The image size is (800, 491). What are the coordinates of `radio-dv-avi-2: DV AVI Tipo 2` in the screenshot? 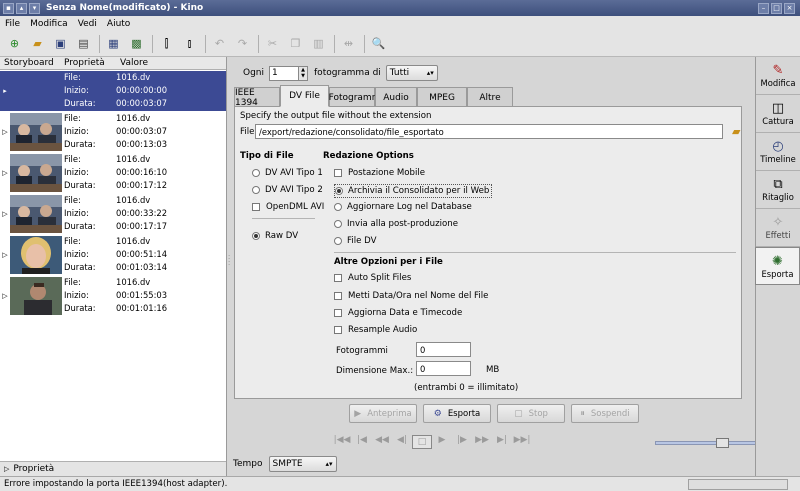 It's located at (287, 190).